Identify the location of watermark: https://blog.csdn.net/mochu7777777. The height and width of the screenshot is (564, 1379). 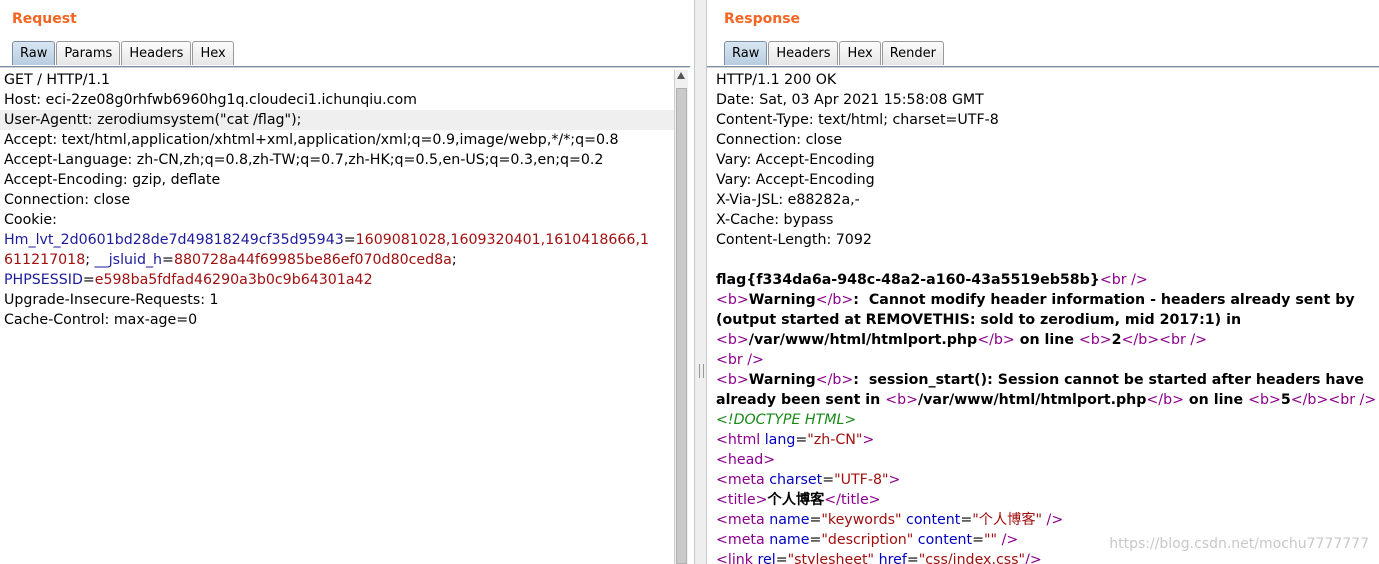
(1239, 544).